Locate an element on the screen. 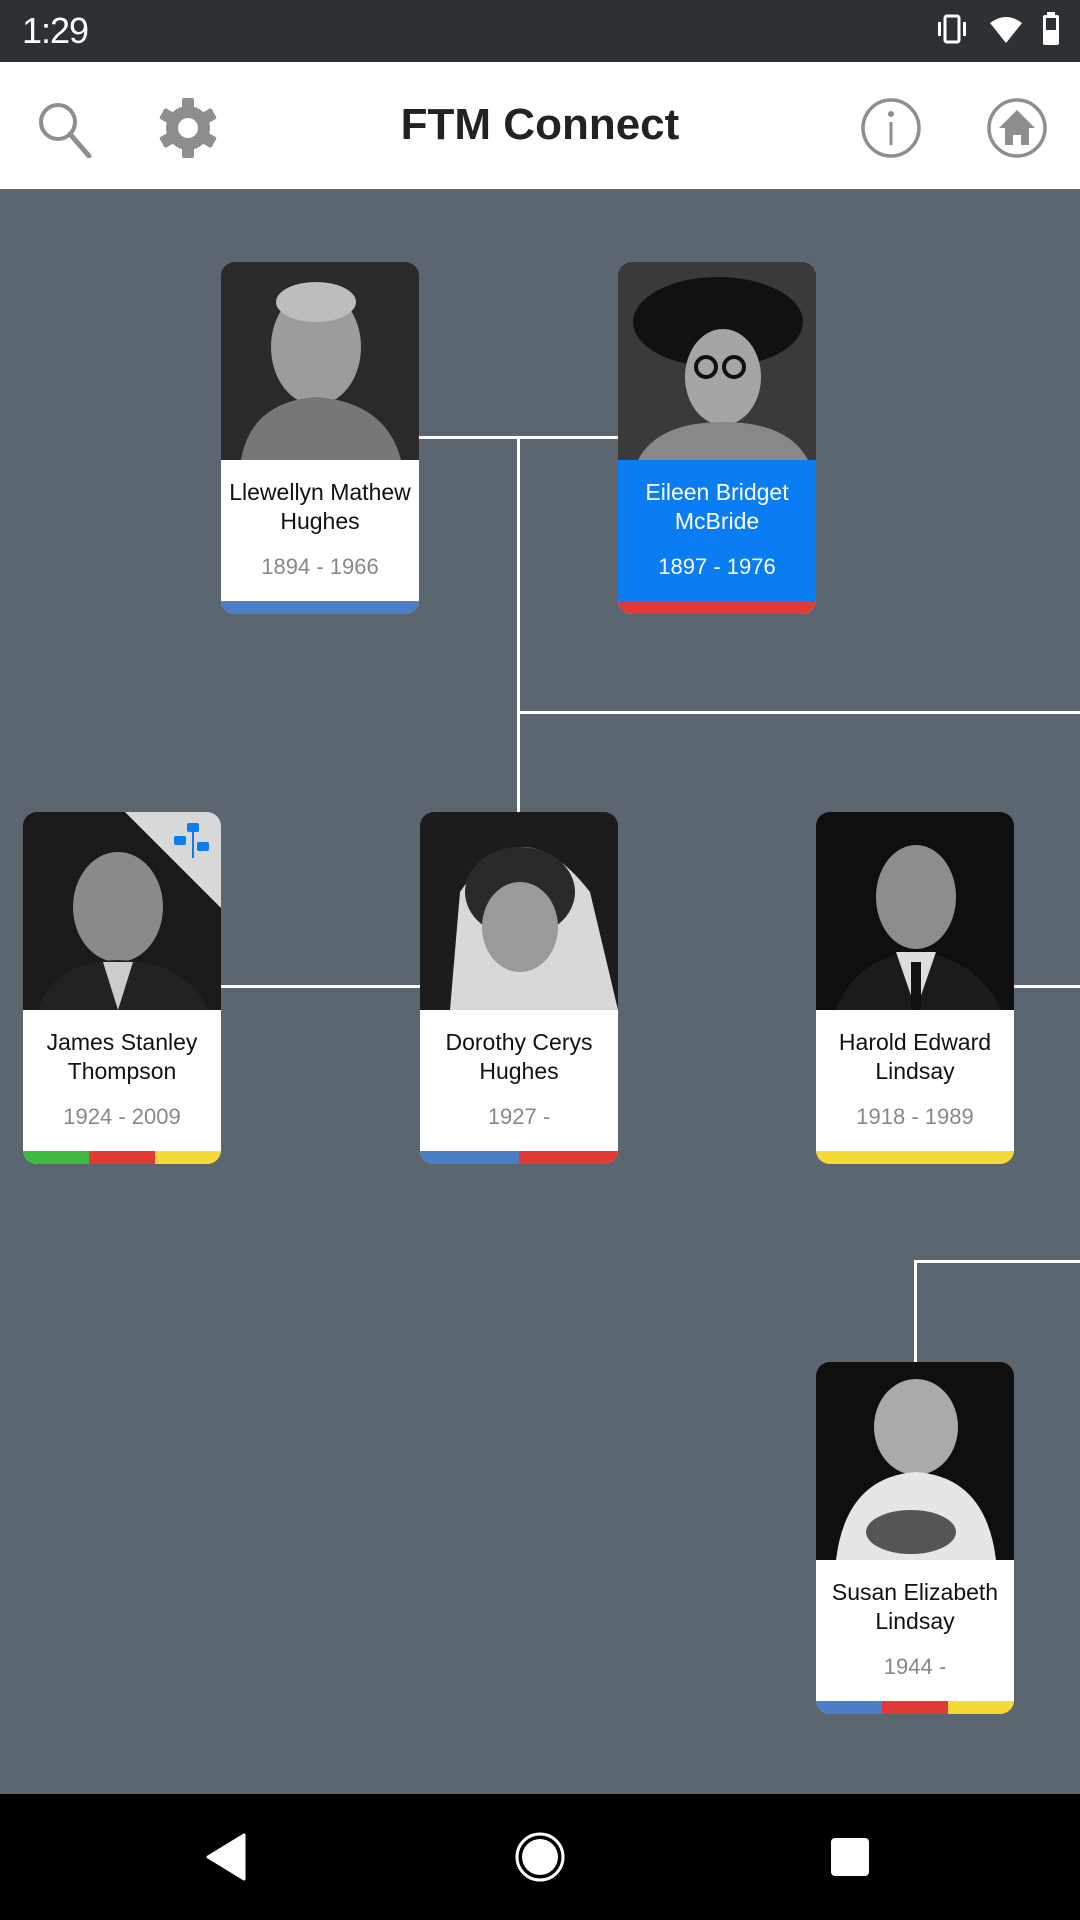  person-card-dorothy: Dorothy Cerys Hughes 1927 - is located at coordinates (519, 988).